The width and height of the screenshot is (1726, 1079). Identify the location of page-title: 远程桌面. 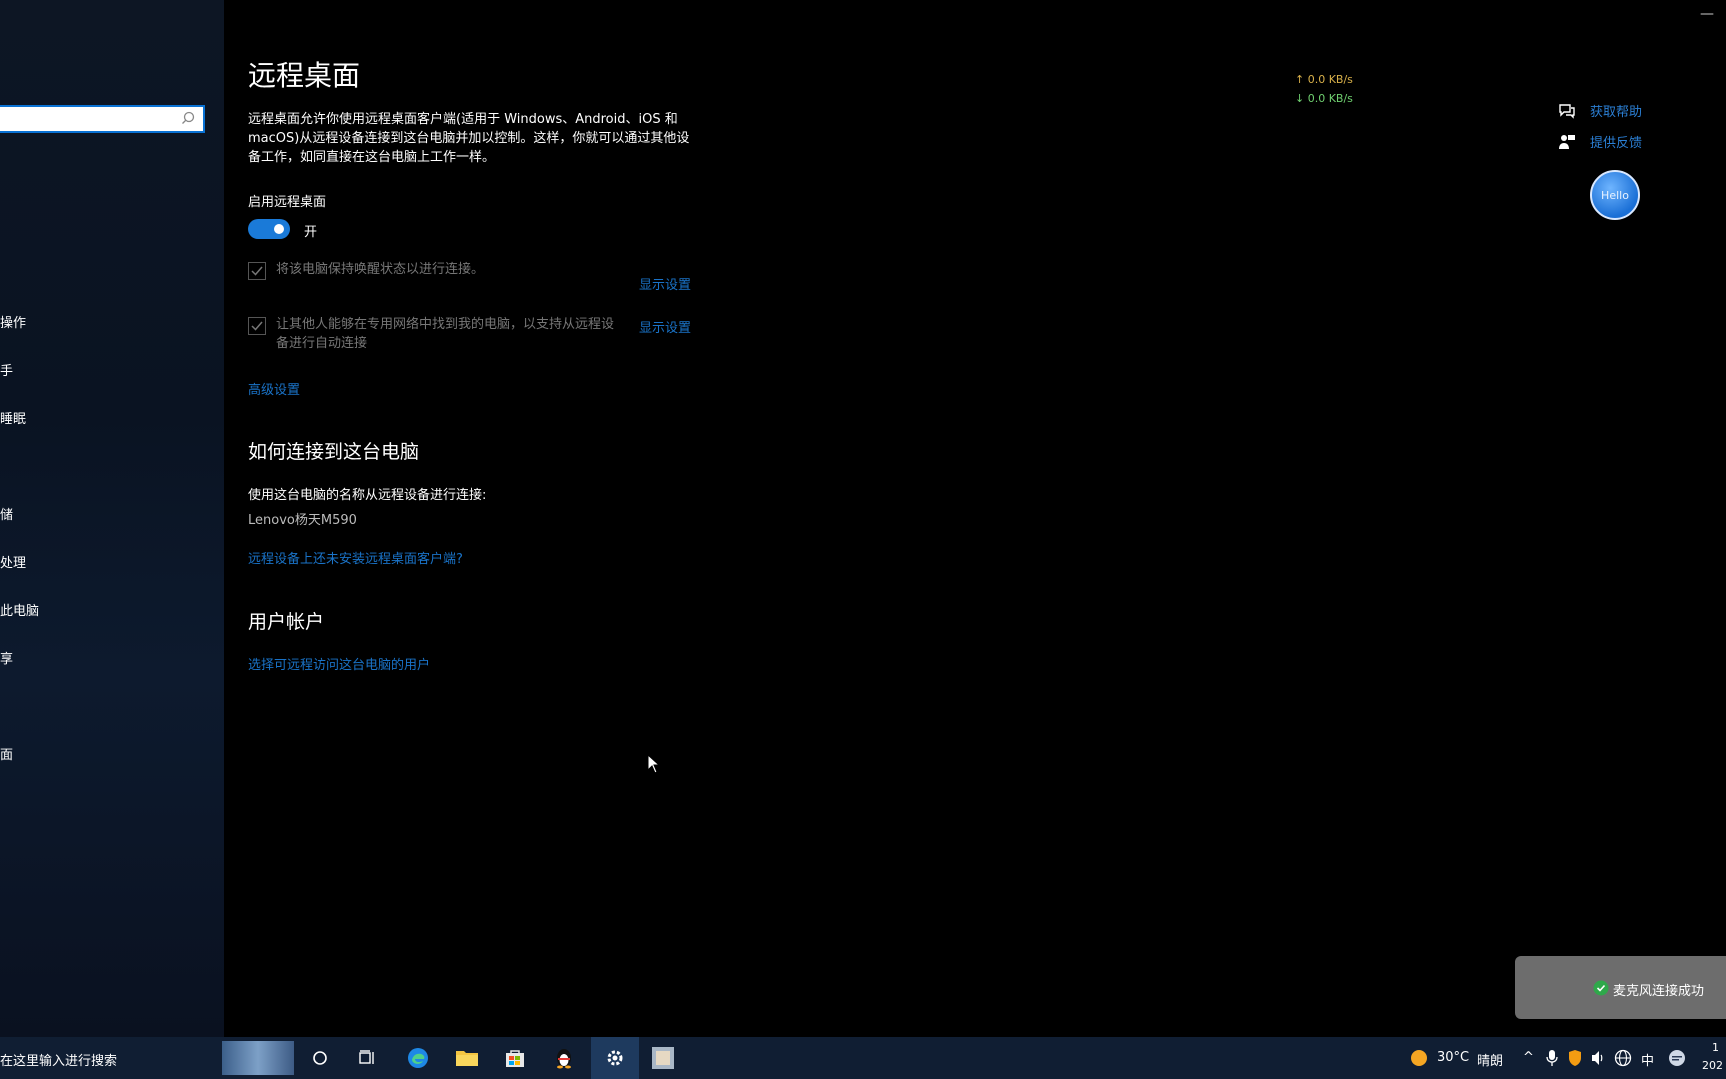
(304, 75).